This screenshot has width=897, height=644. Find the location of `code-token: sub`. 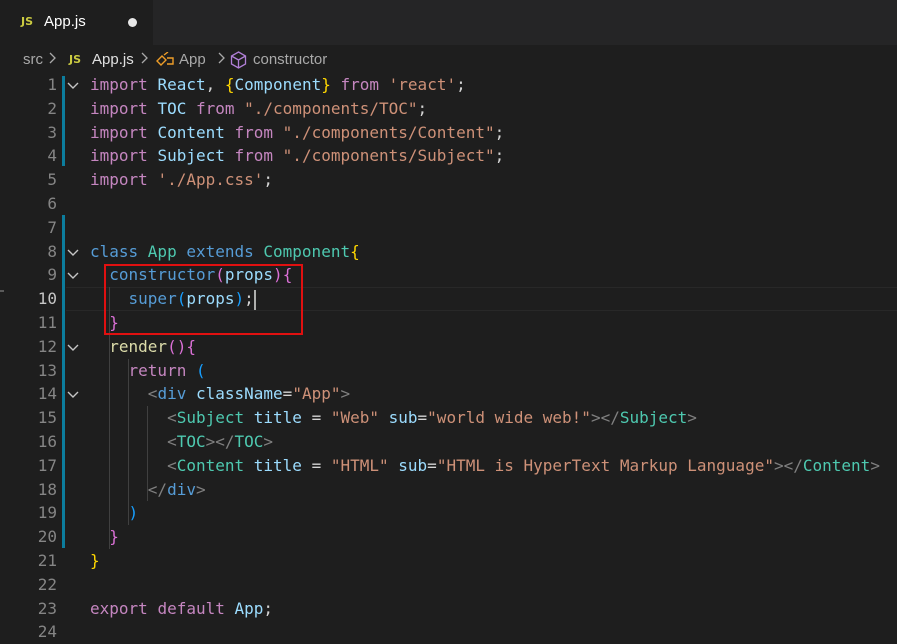

code-token: sub is located at coordinates (413, 465).